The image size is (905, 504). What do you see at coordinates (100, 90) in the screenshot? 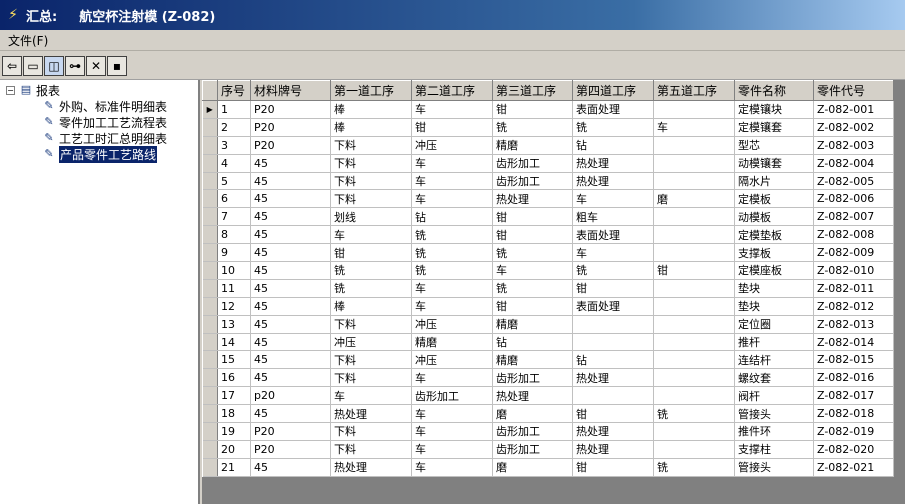
I see `tree-root: − ▤ 报表` at bounding box center [100, 90].